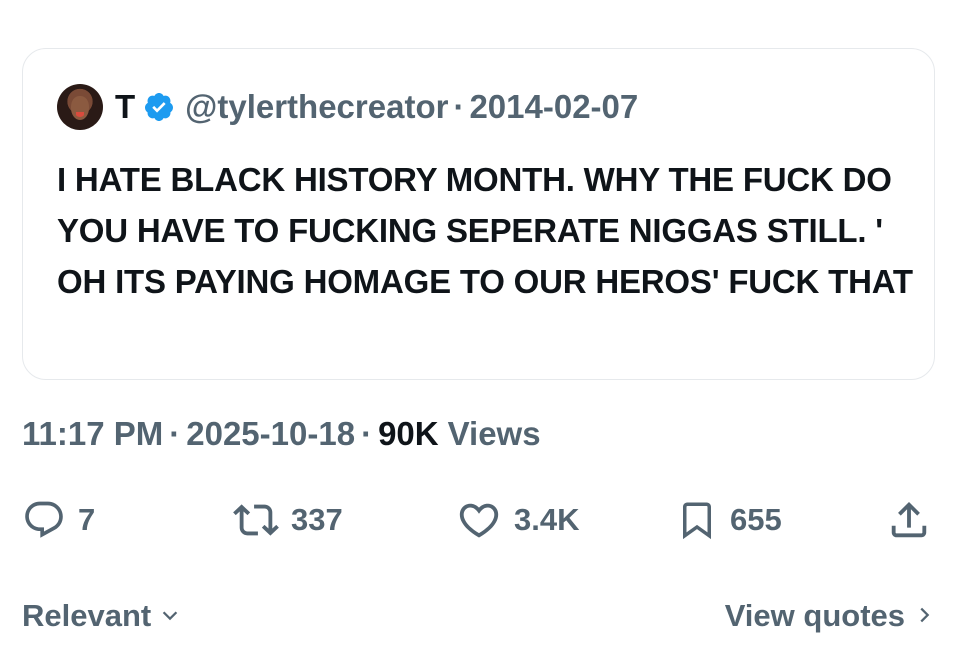 The height and width of the screenshot is (658, 959). Describe the element at coordinates (256, 520) in the screenshot. I see `repost-icon` at that location.